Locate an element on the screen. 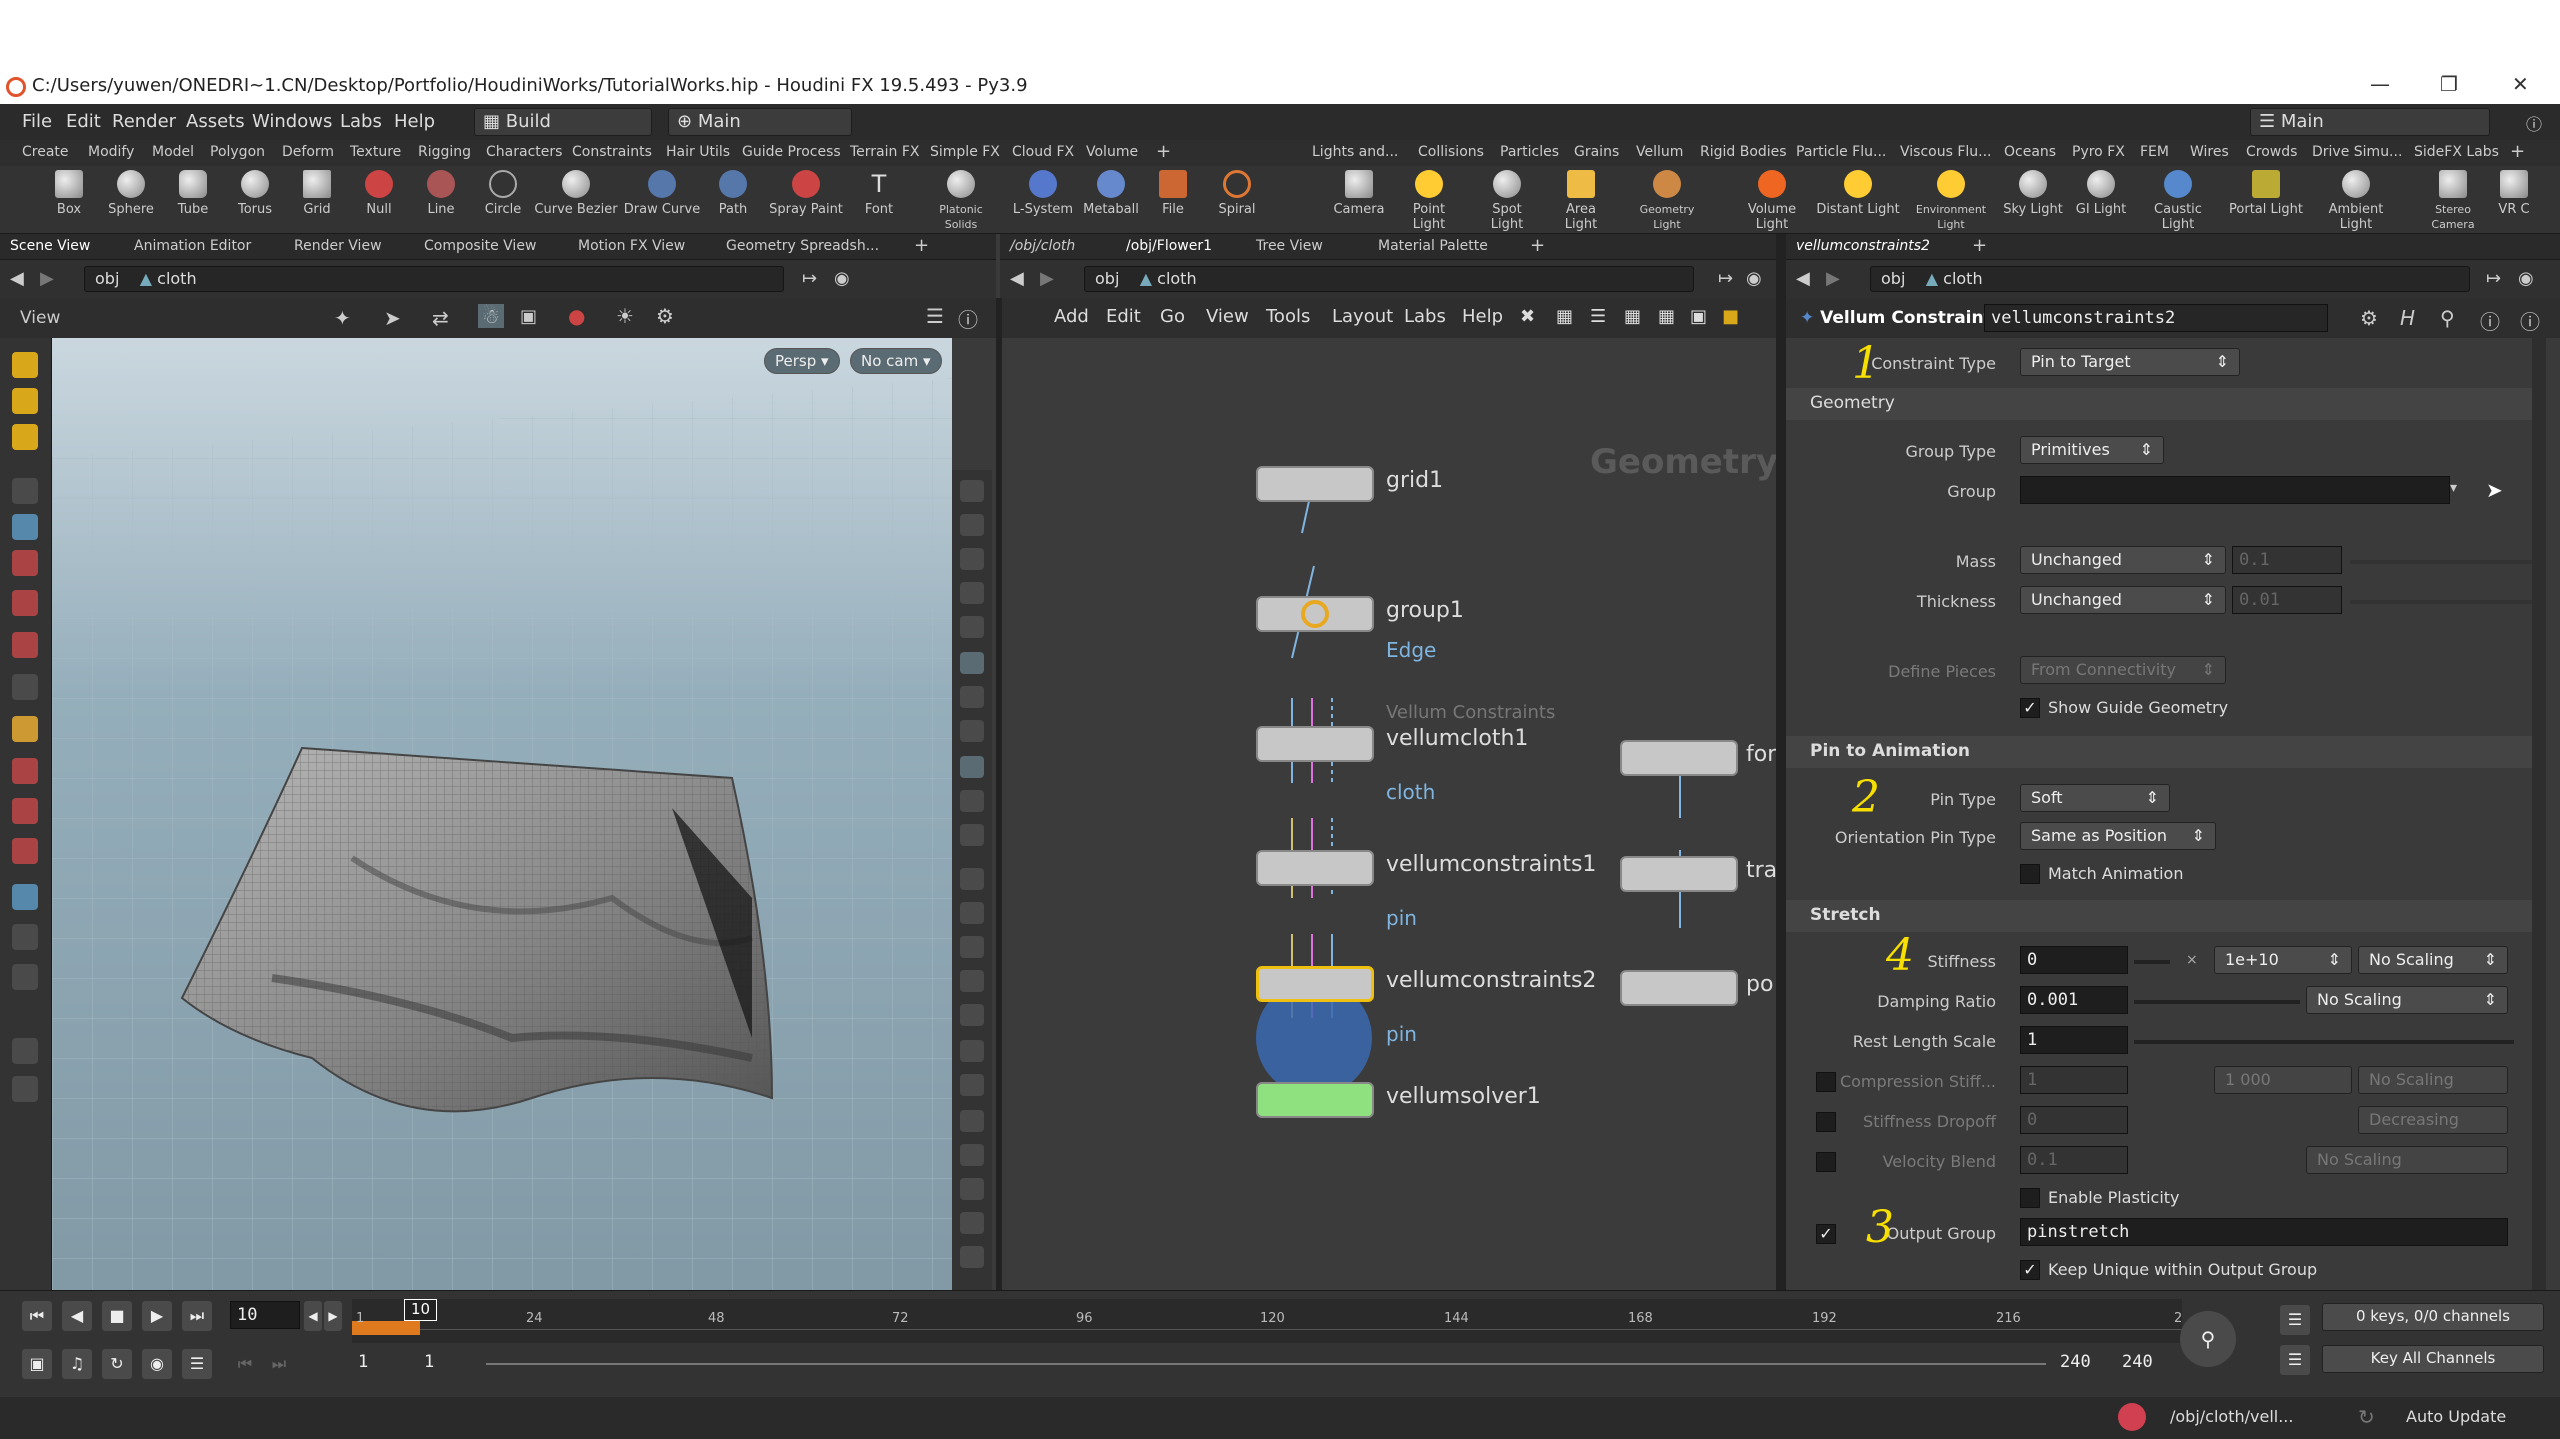 The height and width of the screenshot is (1439, 2560). velocity-blend-field: 0.1 is located at coordinates (2074, 1160).